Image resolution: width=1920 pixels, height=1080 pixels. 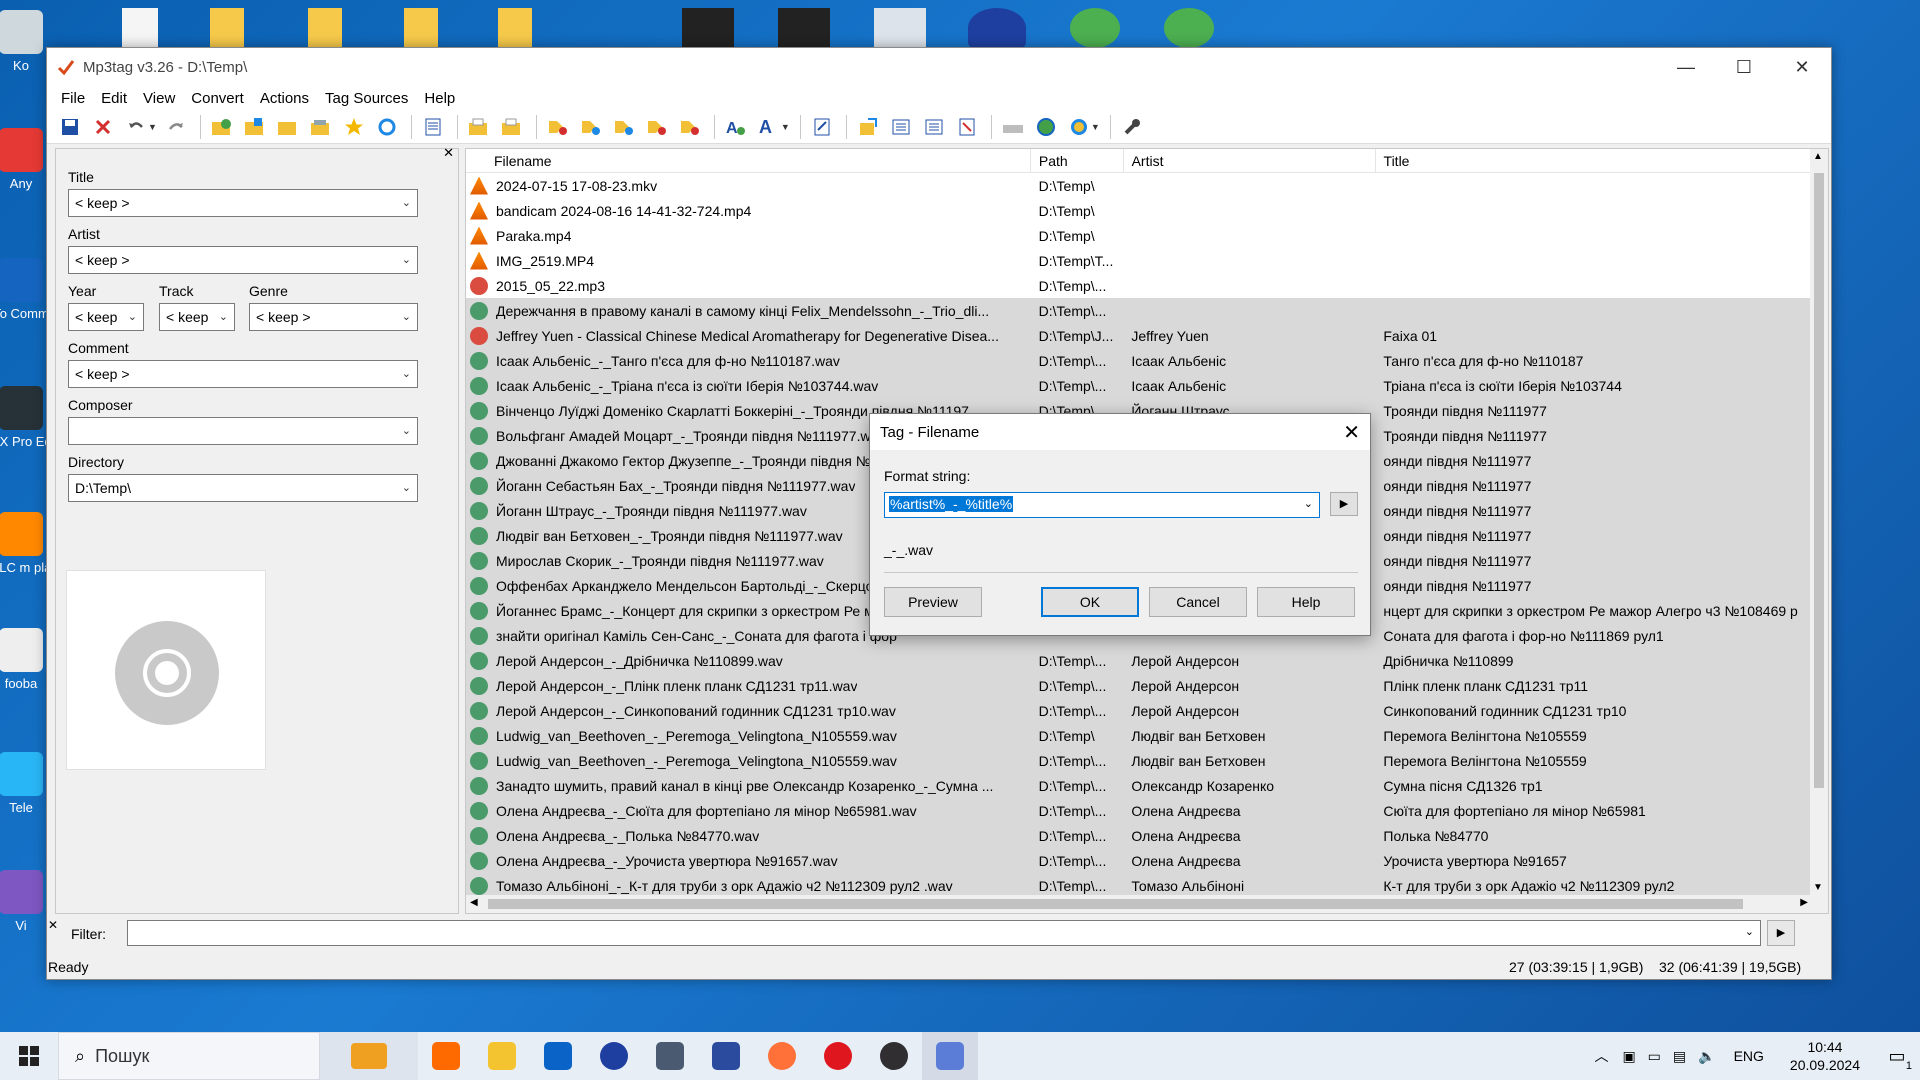 I want to click on menu-edit: Edit, so click(x=114, y=98).